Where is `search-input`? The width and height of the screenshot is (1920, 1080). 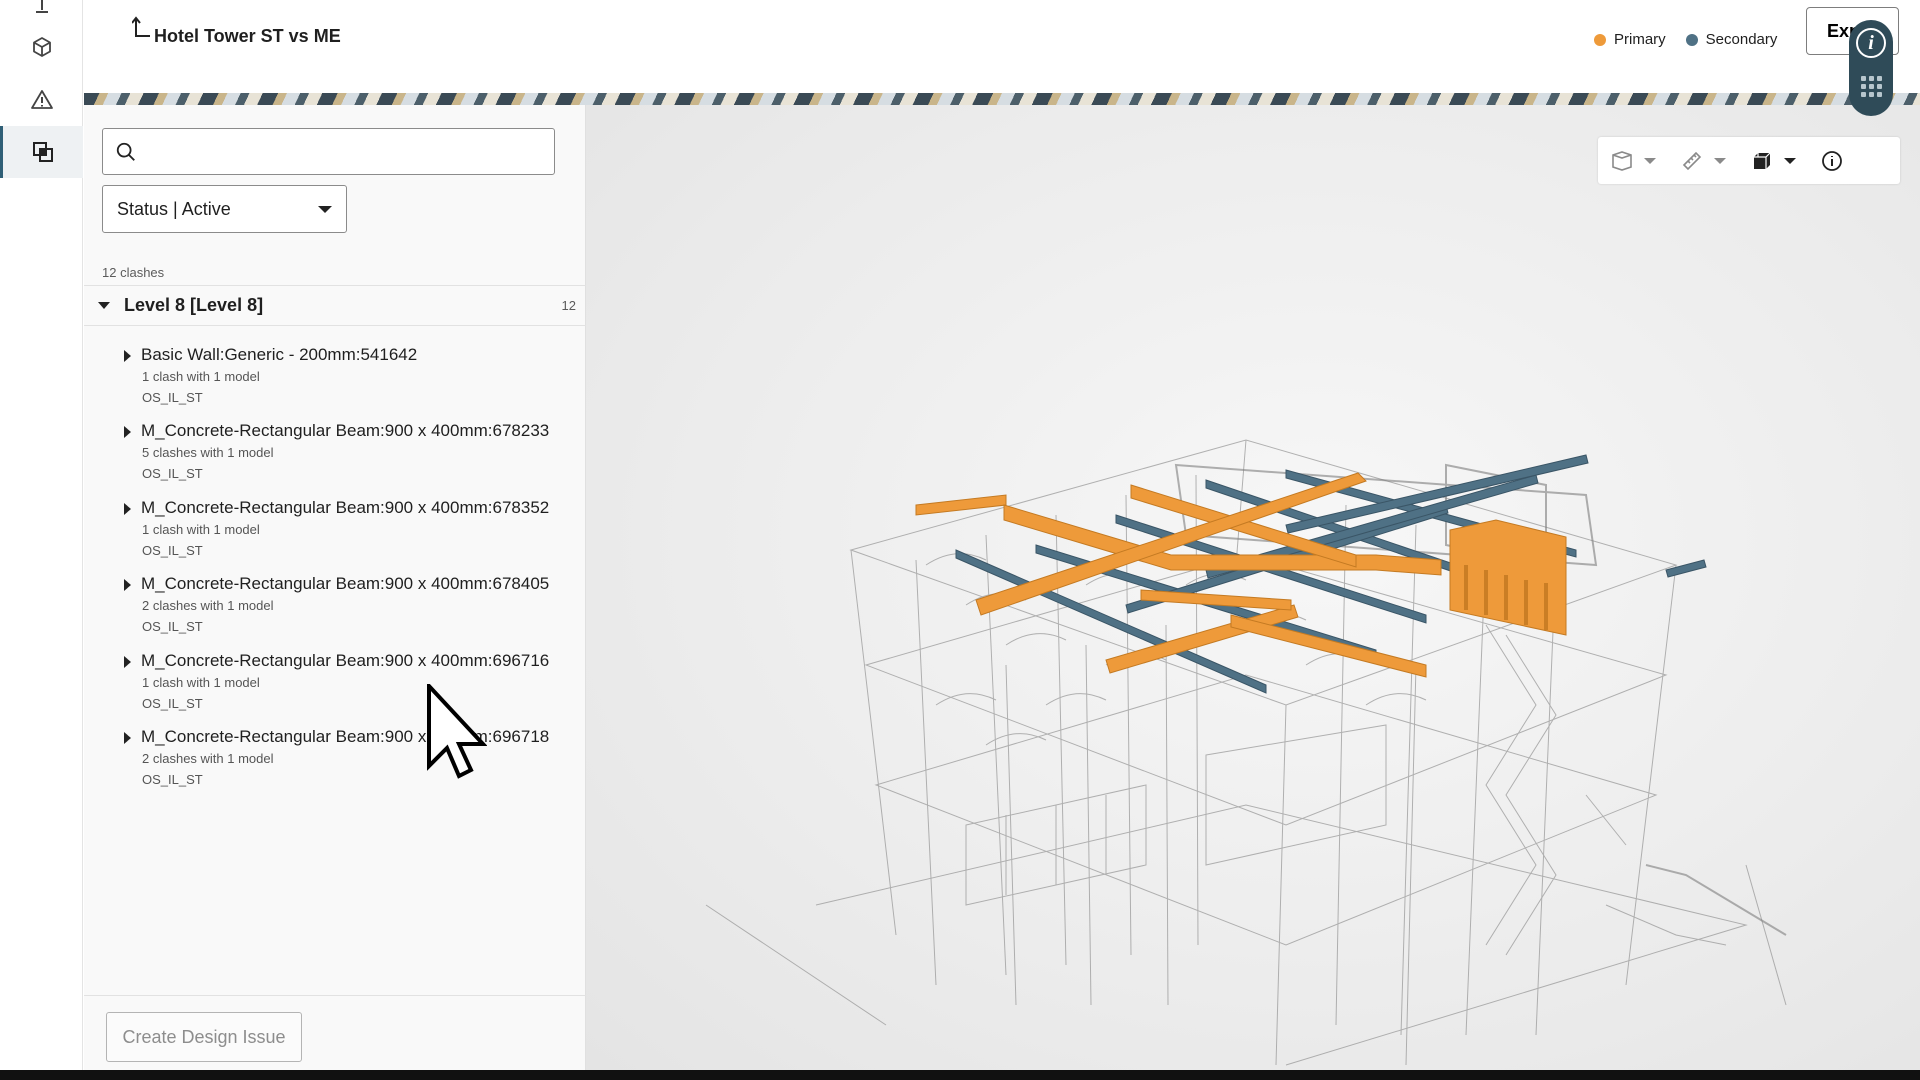
search-input is located at coordinates (345, 151).